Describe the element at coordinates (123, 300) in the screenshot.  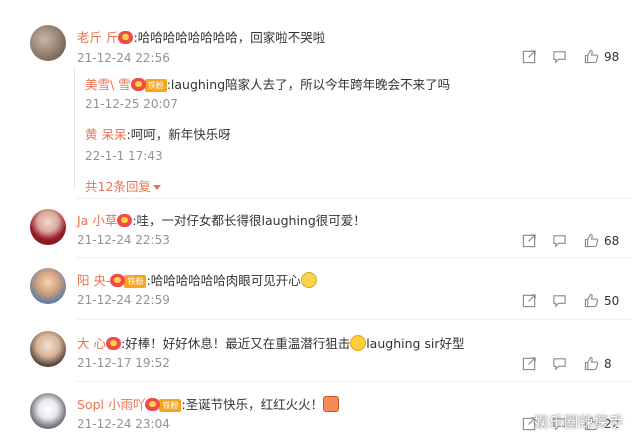
I see `comment-time: 21-12-24 22:59` at that location.